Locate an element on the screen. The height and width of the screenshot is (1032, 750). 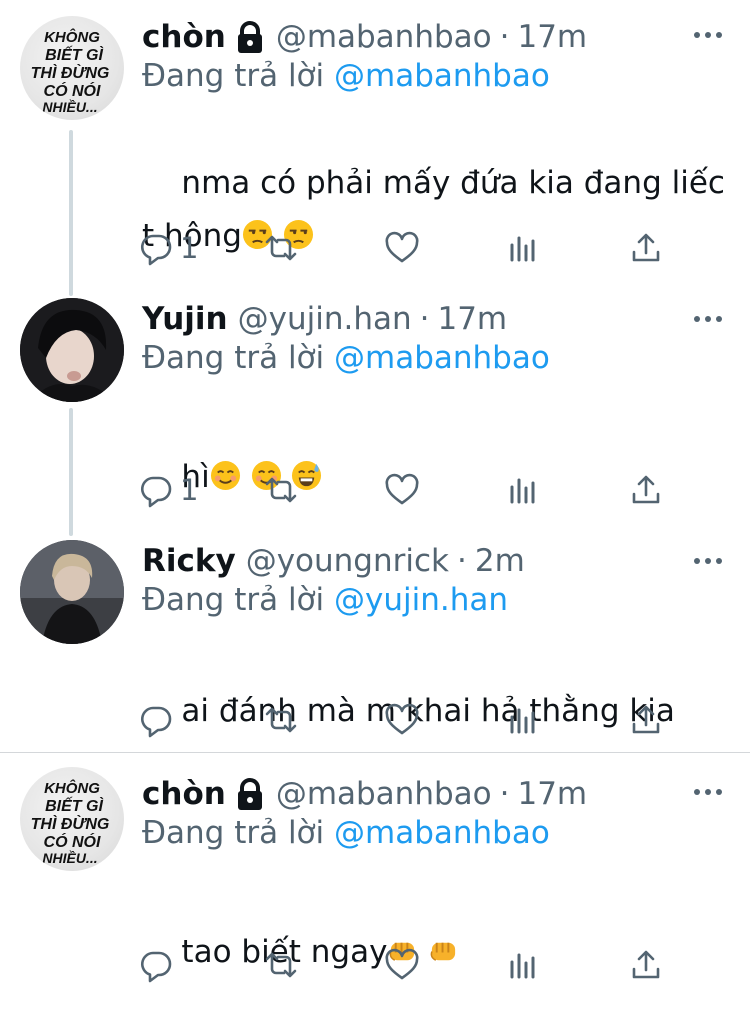
user-handle: @yujin.han is located at coordinates (325, 319).